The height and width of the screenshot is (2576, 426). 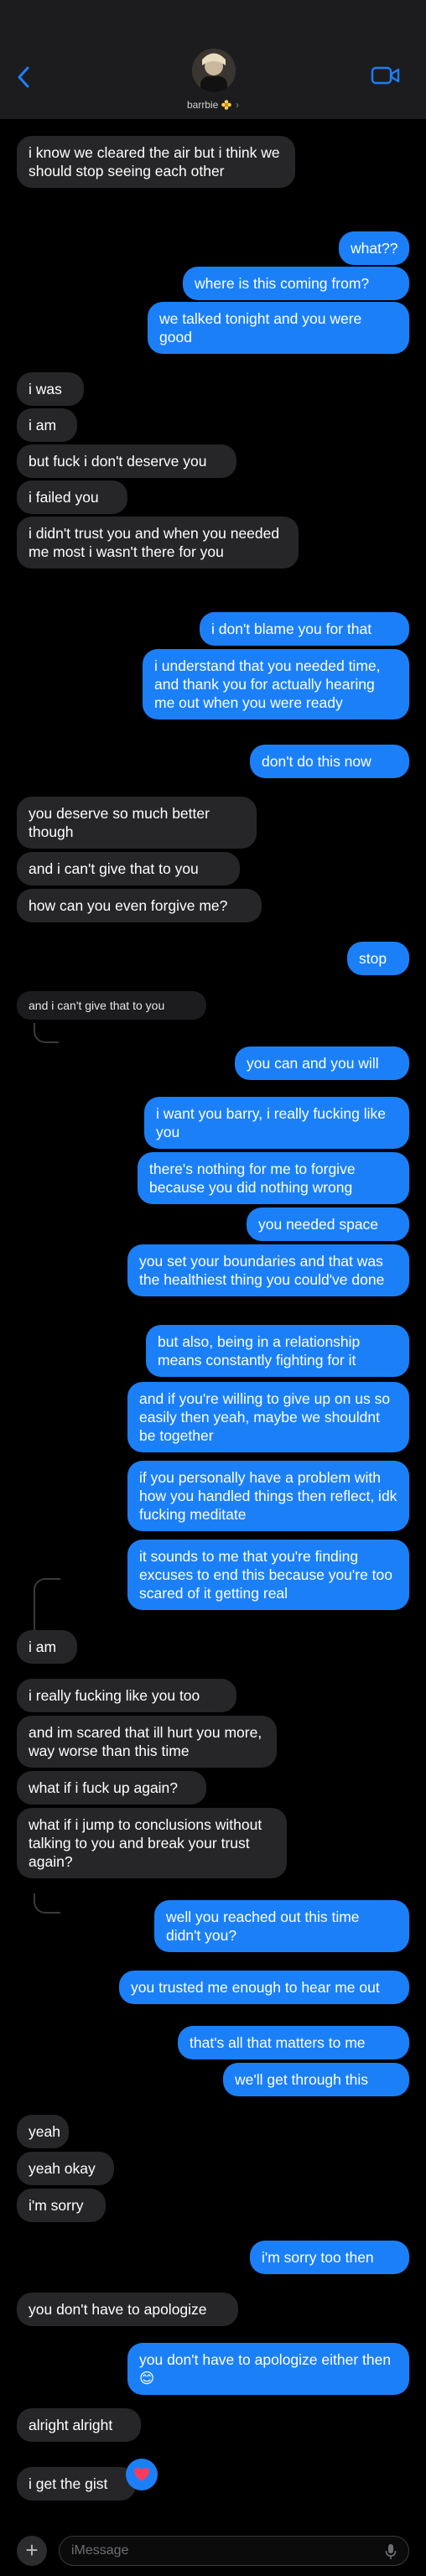 What do you see at coordinates (322, 1063) in the screenshot?
I see `outgoing-message: you can and you will` at bounding box center [322, 1063].